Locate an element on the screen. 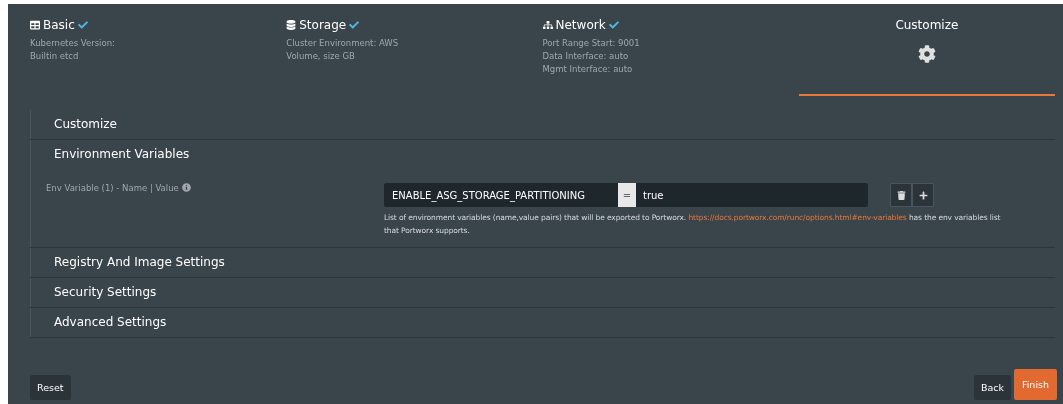 This screenshot has height=404, width=1063. step-detail: Port Range Start: 9001 is located at coordinates (591, 43).